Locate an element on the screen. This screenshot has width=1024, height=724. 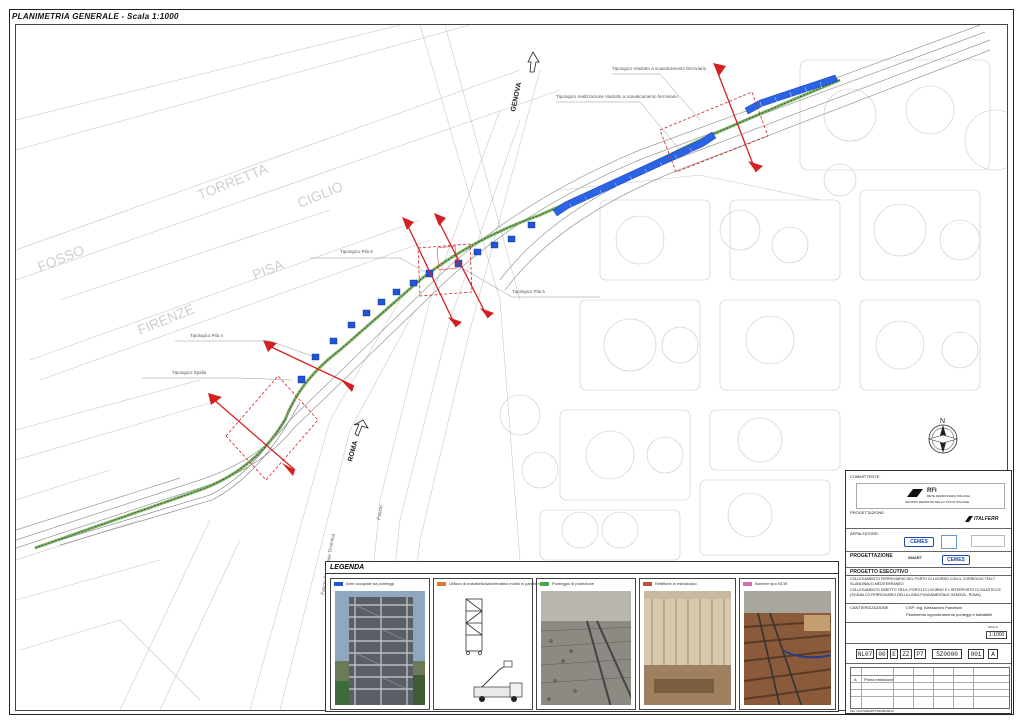
street-fosso: FOSSO is located at coordinates (61, 258).